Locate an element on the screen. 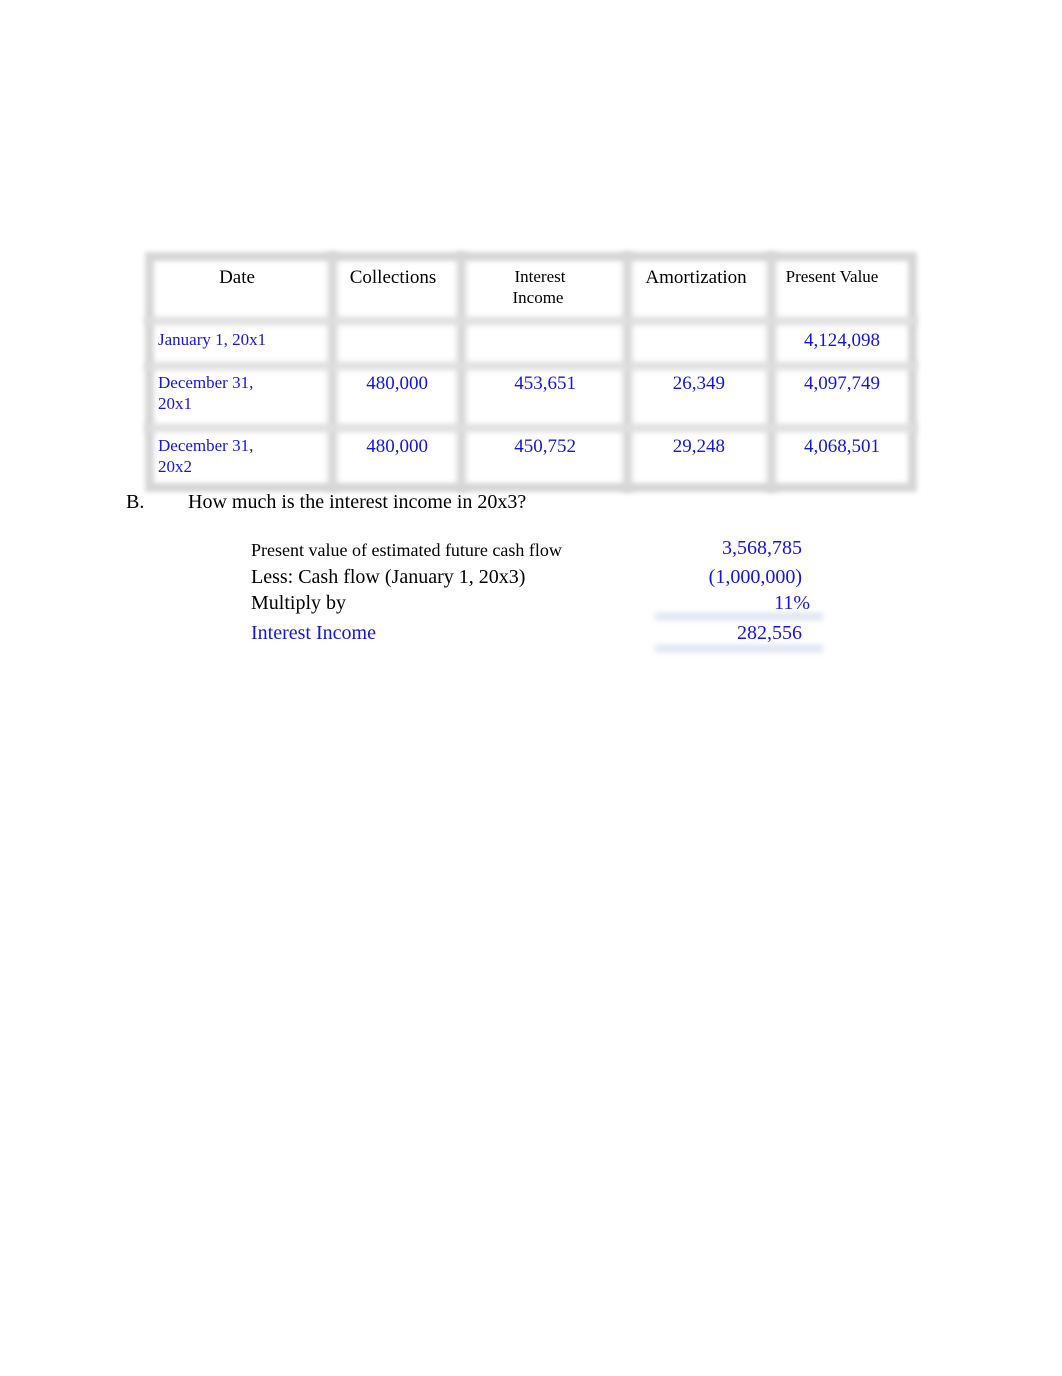  date-line2: 20x1 is located at coordinates (175, 403).